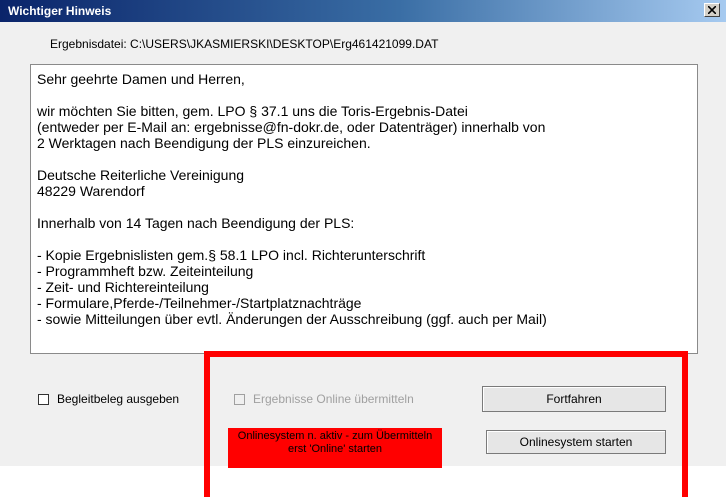  What do you see at coordinates (43, 399) in the screenshot?
I see `begleitbeleg-checkbox` at bounding box center [43, 399].